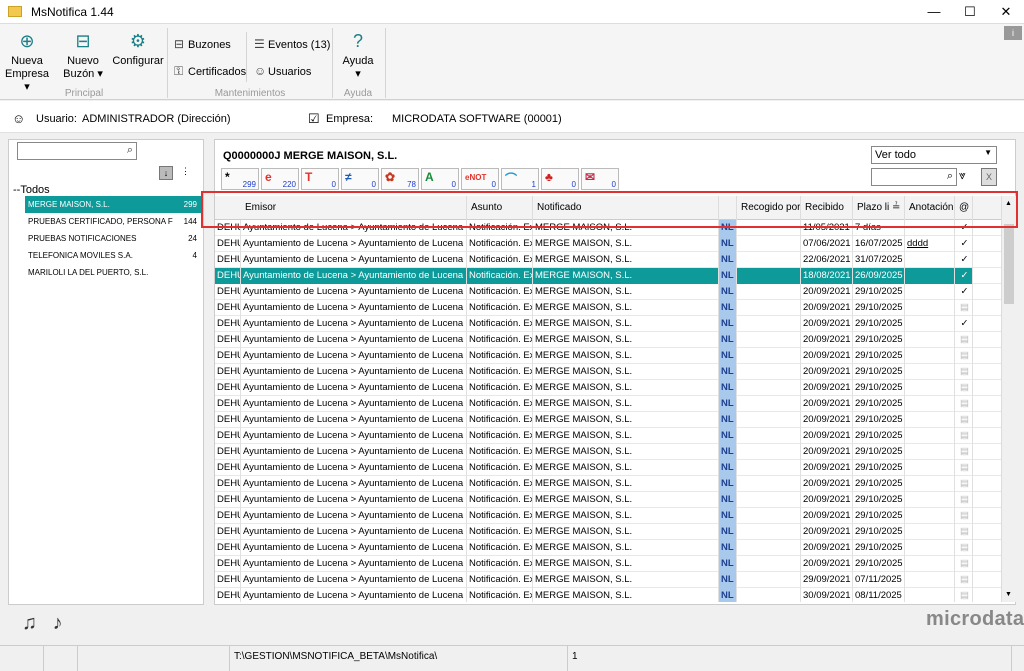  Describe the element at coordinates (512, 658) in the screenshot. I see `status-bar: T:\GESTION\MSNOTIFICA_BETA\MsNotifica\ 1` at that location.